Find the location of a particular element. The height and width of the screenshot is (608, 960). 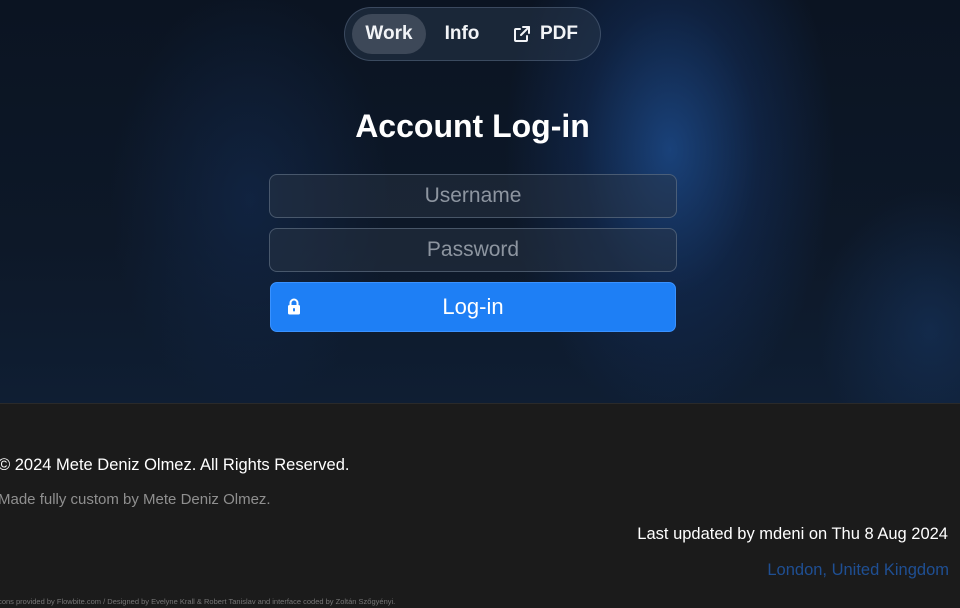

login-button: Log-in is located at coordinates (473, 307).